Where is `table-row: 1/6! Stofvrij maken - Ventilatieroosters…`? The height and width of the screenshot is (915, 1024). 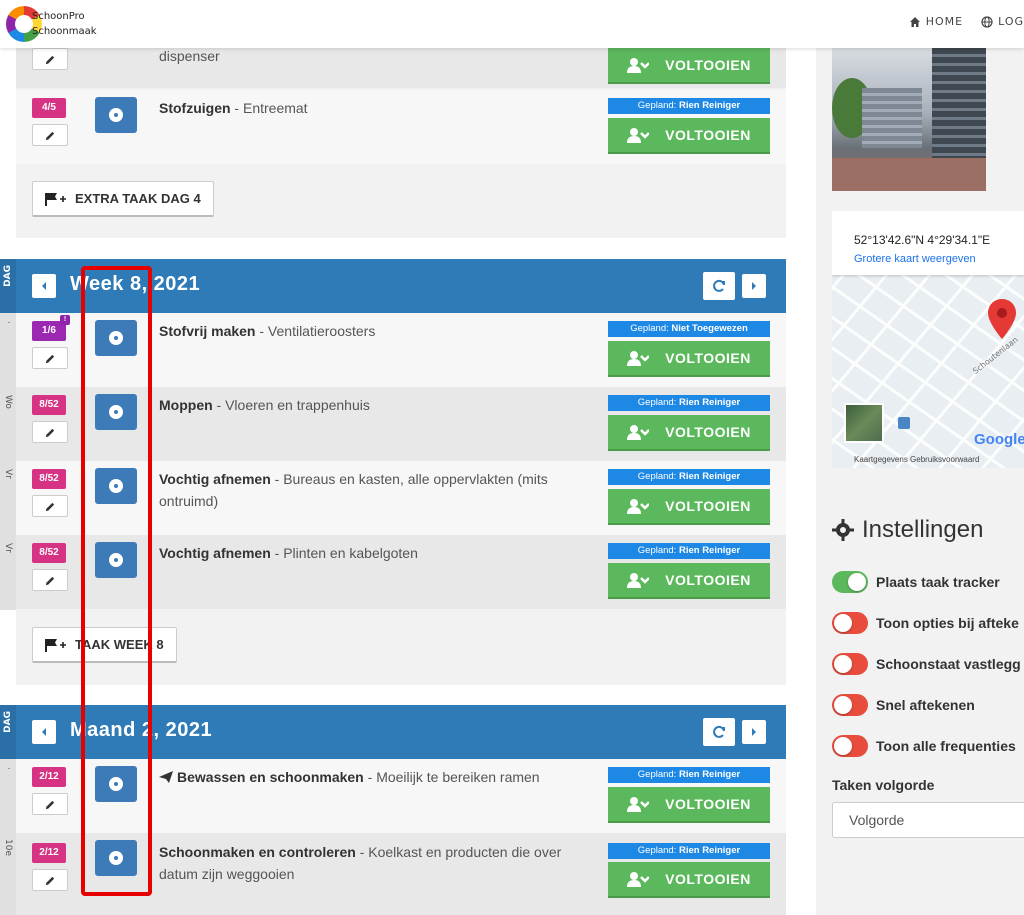 table-row: 1/6! Stofvrij maken - Ventilatieroosters… is located at coordinates (401, 350).